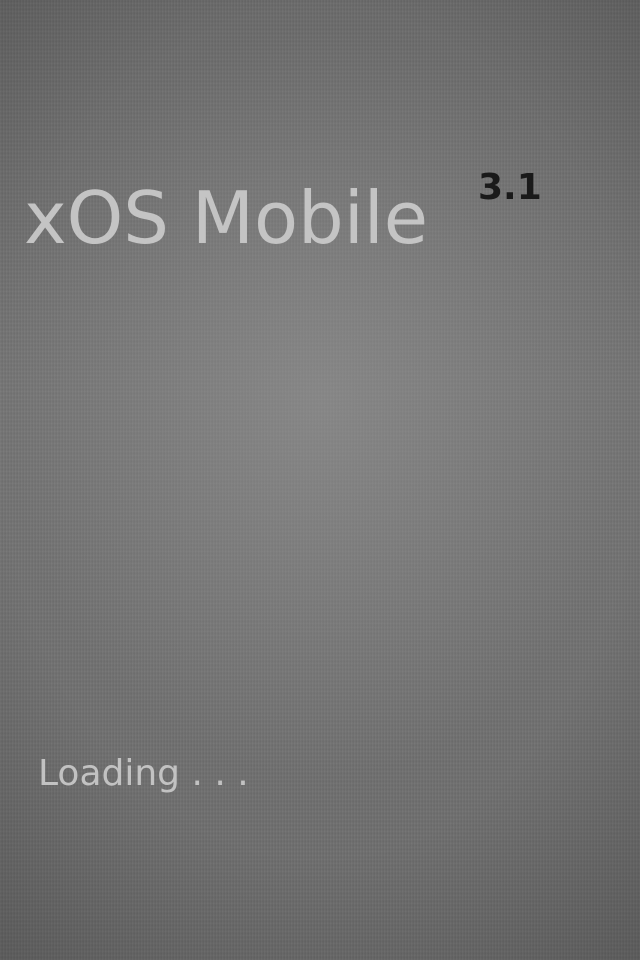 This screenshot has height=960, width=640. I want to click on app-title: xOS Mobile, so click(226, 218).